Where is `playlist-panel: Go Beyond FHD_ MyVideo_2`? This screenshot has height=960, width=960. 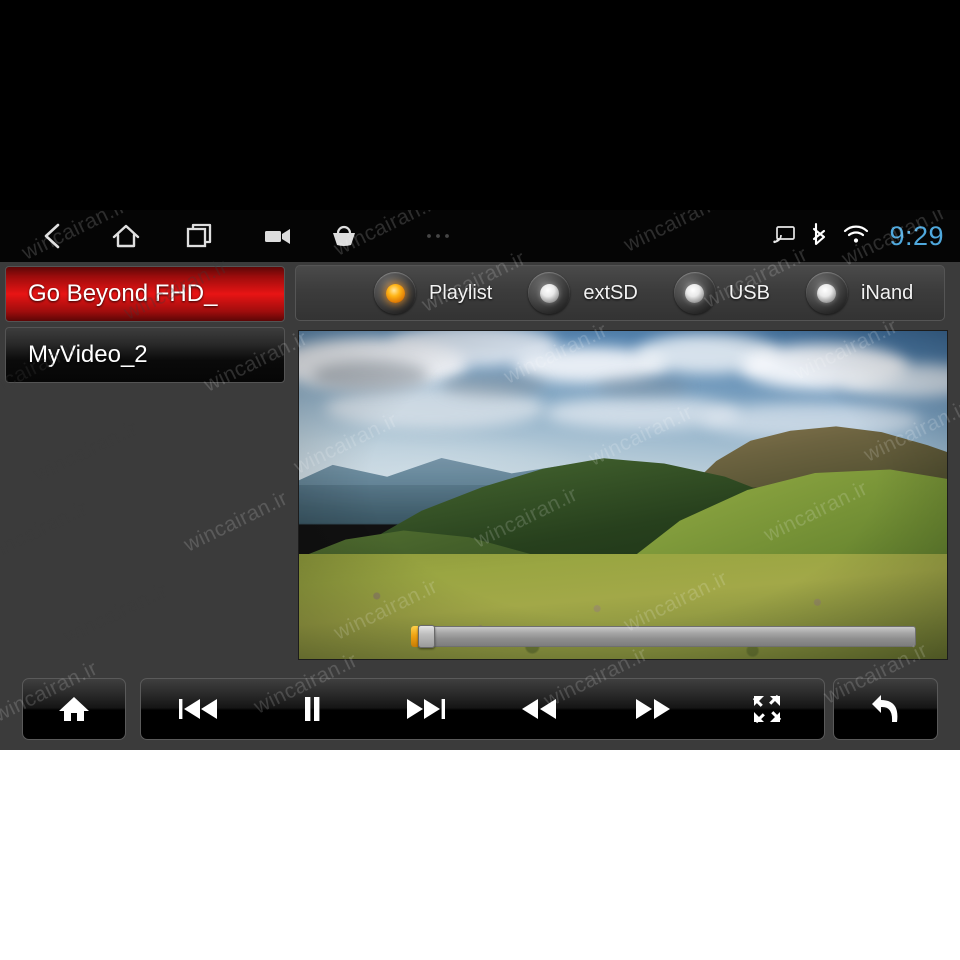 playlist-panel: Go Beyond FHD_ MyVideo_2 is located at coordinates (145, 463).